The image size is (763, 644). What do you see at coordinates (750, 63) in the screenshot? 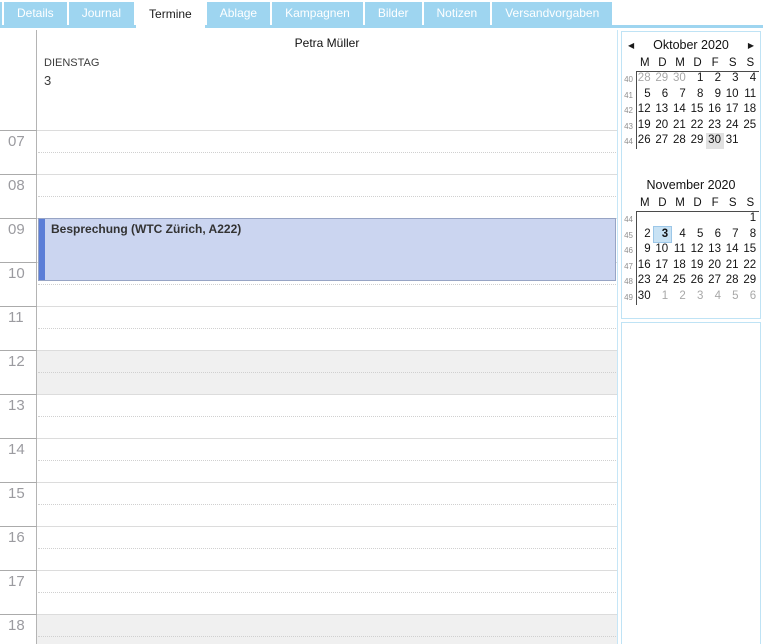
I see `day-of-week-header: S` at bounding box center [750, 63].